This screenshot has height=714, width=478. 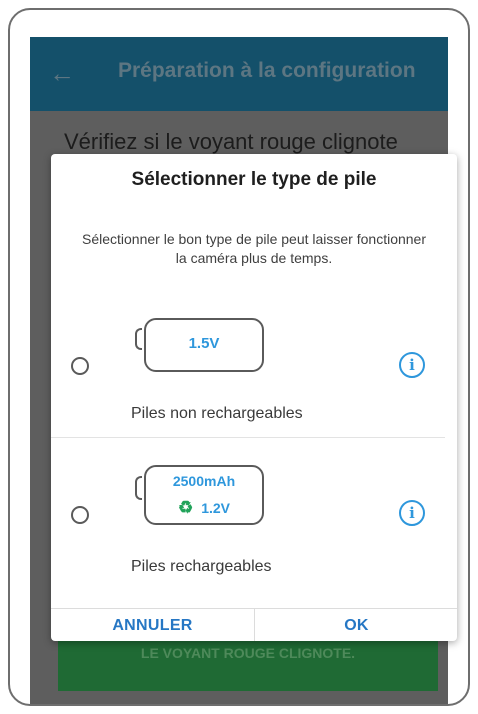 I want to click on option-label-non-rechargeable: Piles non rechargeables, so click(x=217, y=413).